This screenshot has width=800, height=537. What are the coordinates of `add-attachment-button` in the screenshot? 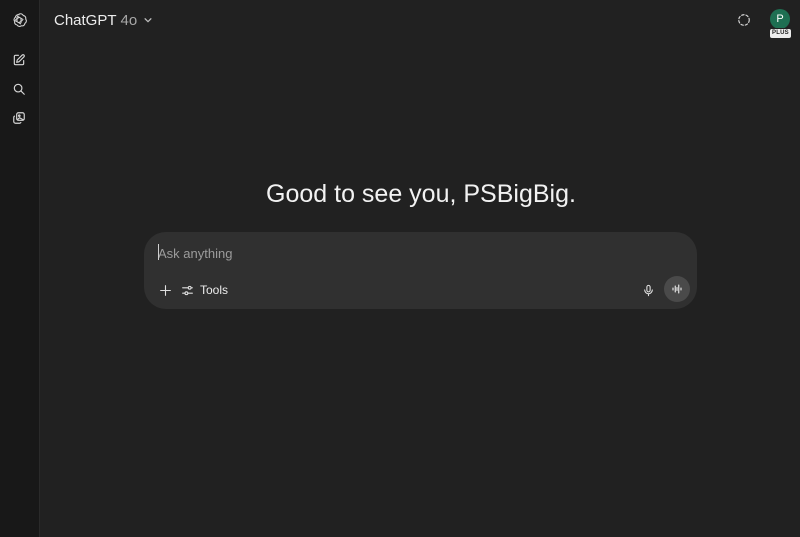 It's located at (165, 290).